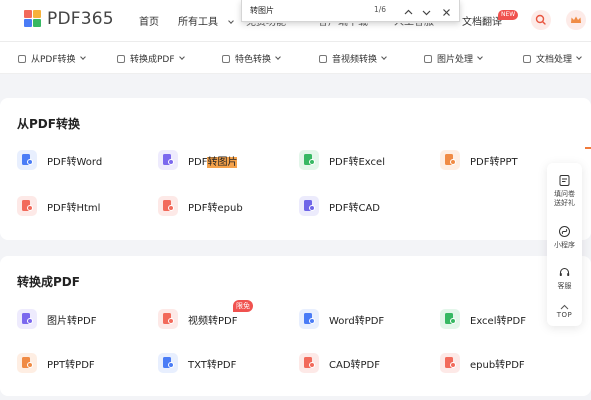  What do you see at coordinates (262, 10) in the screenshot?
I see `find-input: 转图片` at bounding box center [262, 10].